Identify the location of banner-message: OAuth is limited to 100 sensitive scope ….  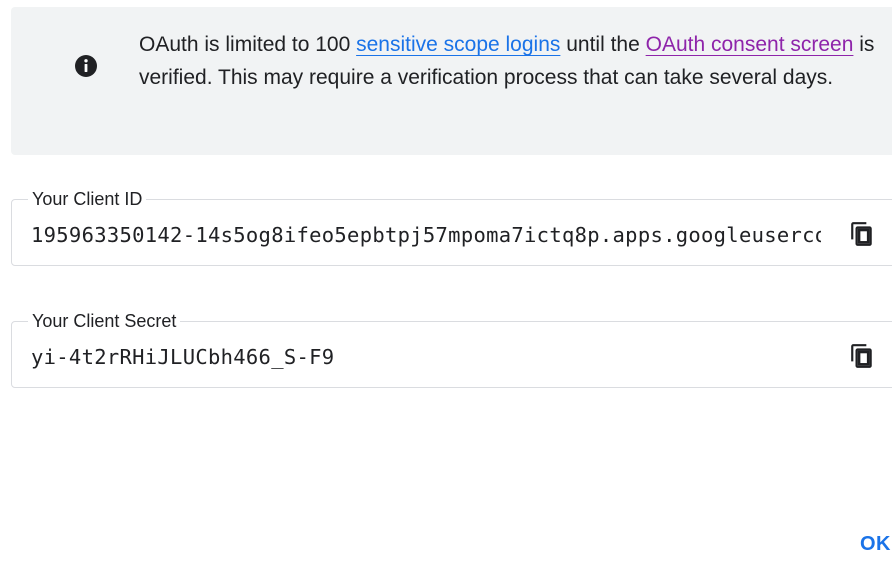
(509, 61).